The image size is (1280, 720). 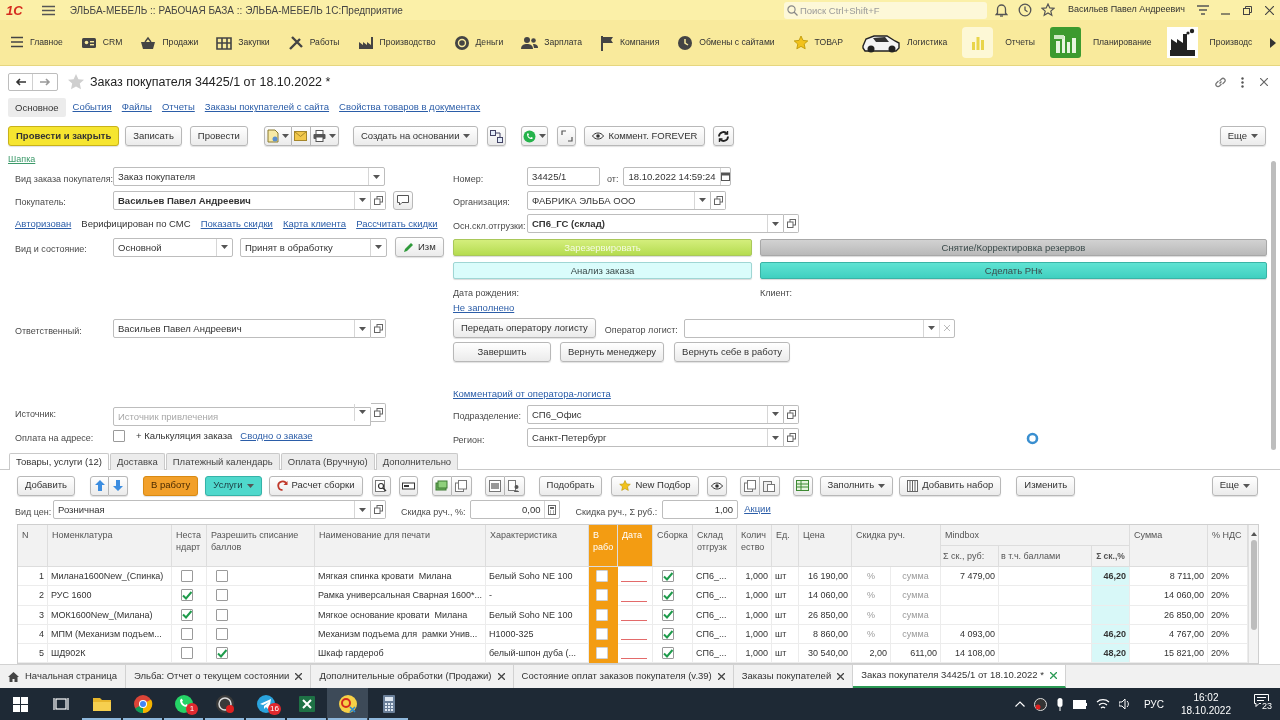 What do you see at coordinates (22, 159) in the screenshot?
I see `group-link: Шапка` at bounding box center [22, 159].